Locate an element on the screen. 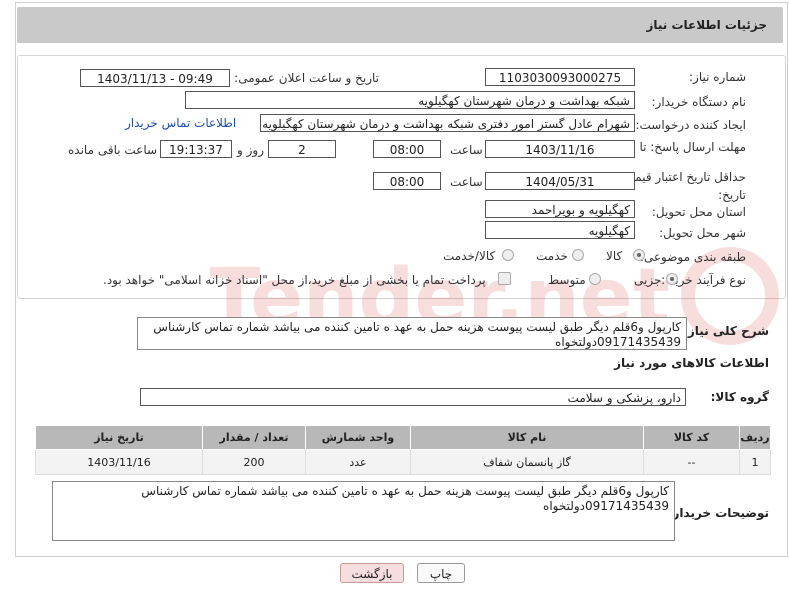 Image resolution: width=789 pixels, height=598 pixels. cell-row-num: 1 is located at coordinates (755, 462).